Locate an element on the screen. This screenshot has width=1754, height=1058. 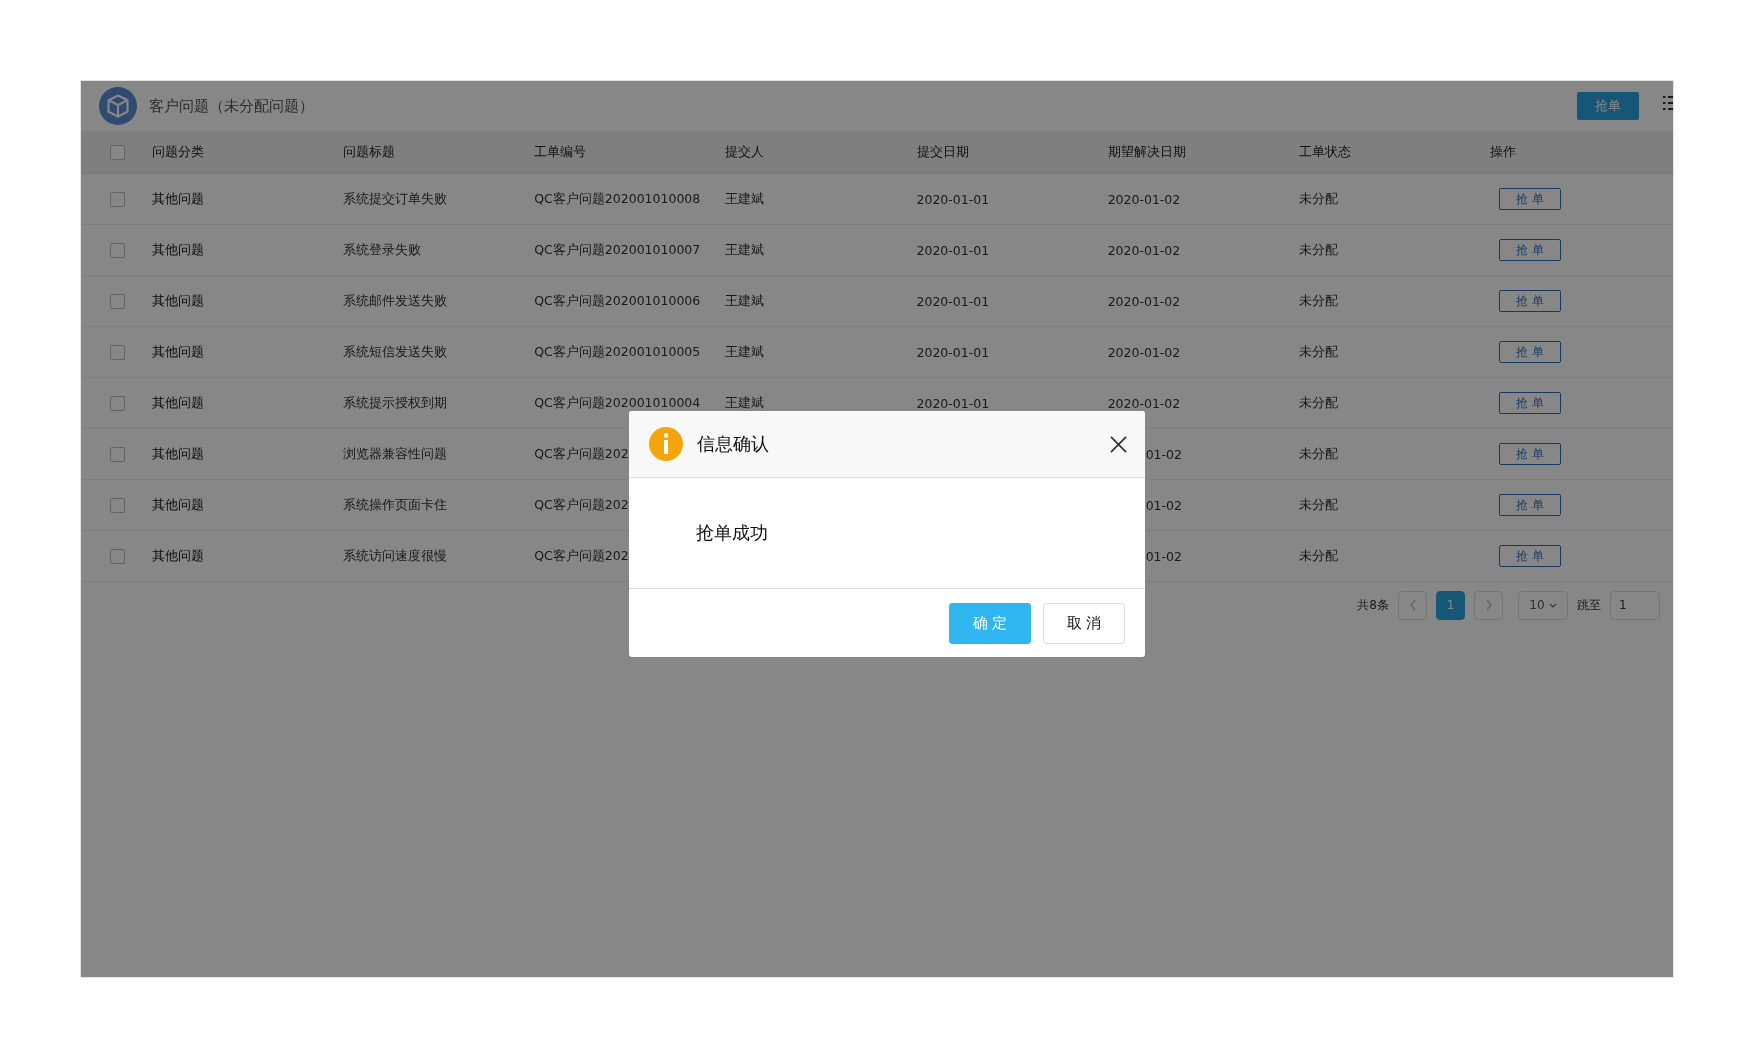
table-cell: 系统访问速度很慢 is located at coordinates (395, 555).